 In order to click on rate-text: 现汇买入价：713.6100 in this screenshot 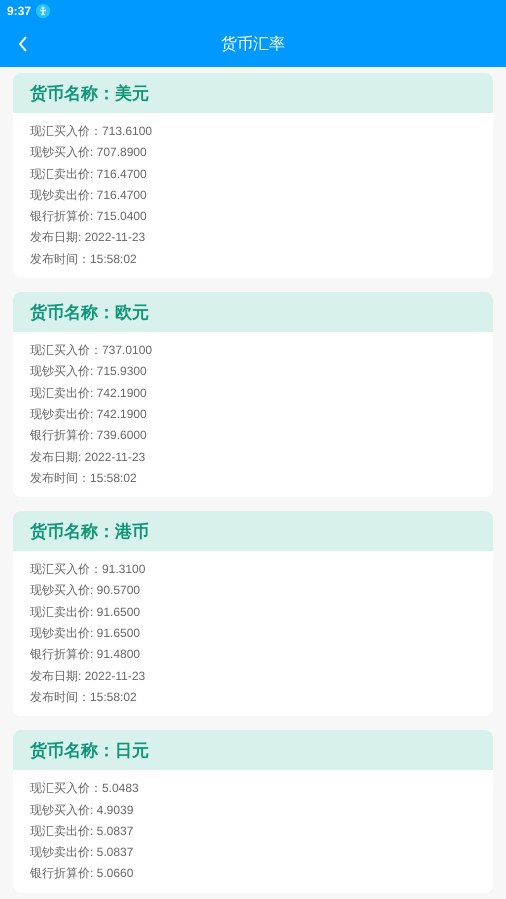, I will do `click(92, 131)`.